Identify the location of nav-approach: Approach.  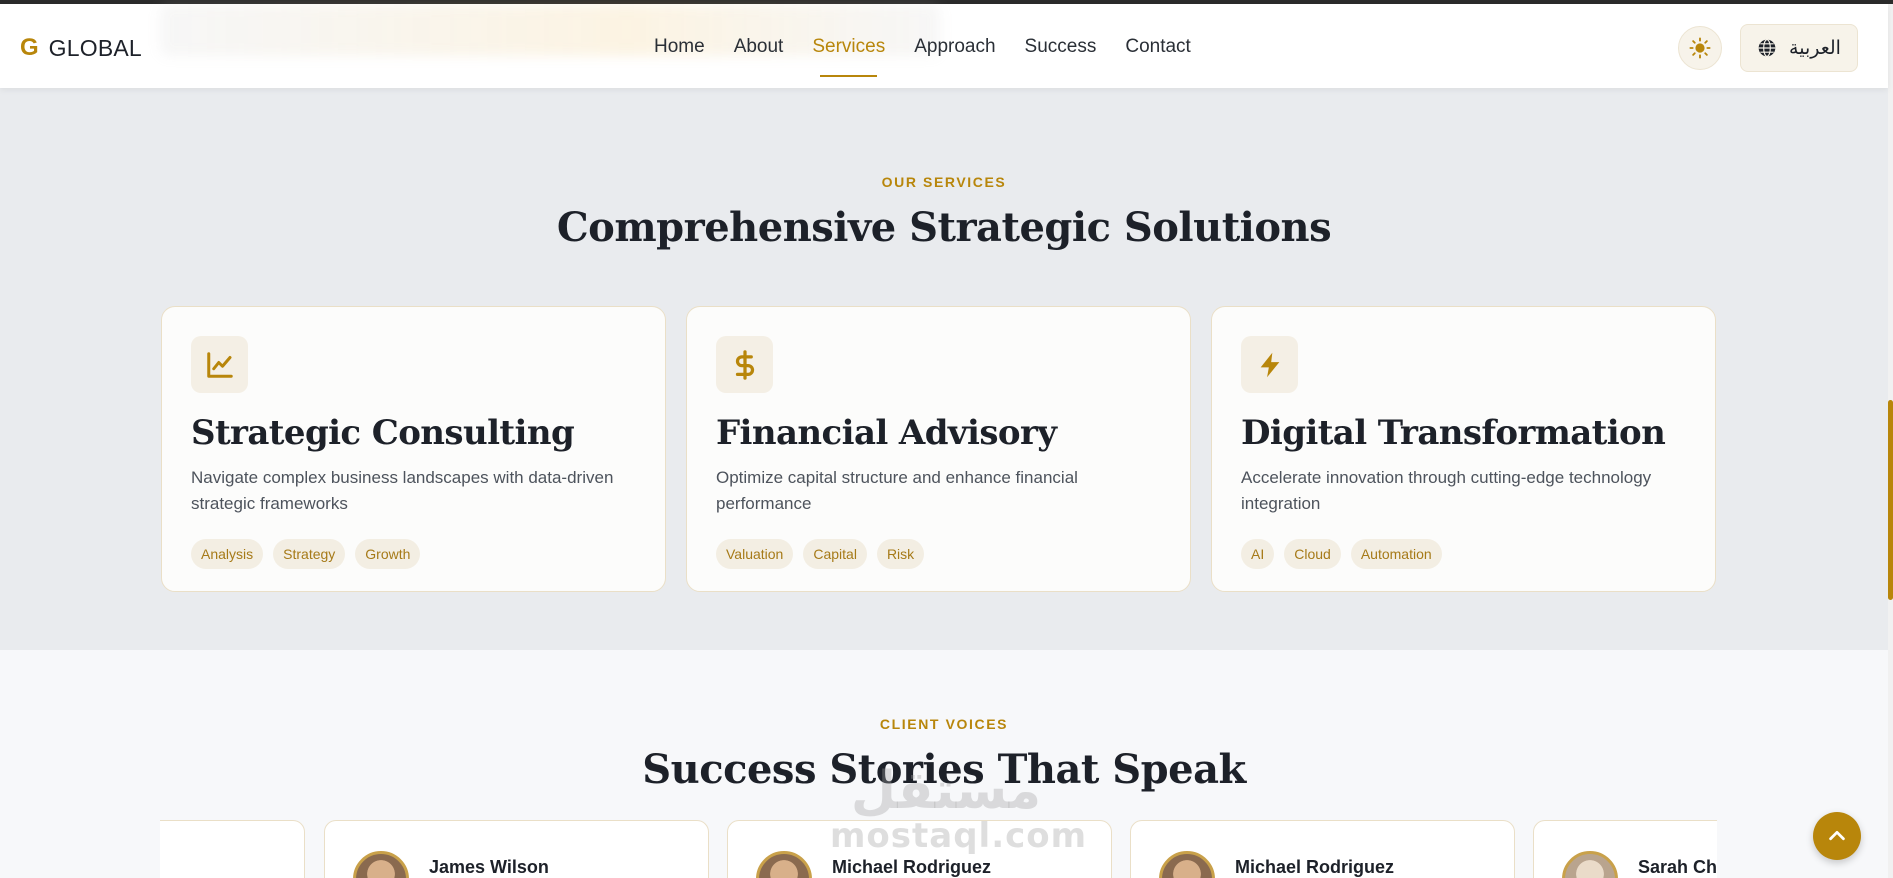
(954, 47).